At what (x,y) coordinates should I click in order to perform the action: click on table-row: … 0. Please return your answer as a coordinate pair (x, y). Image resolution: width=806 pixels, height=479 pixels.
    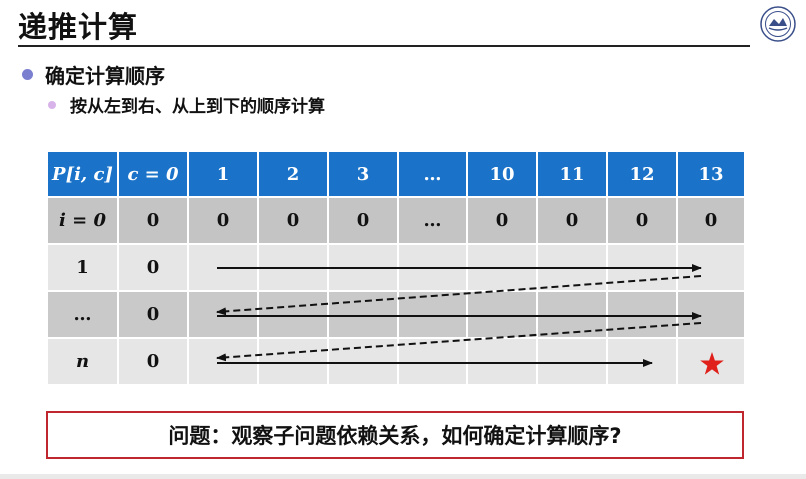
    Looking at the image, I should click on (396, 314).